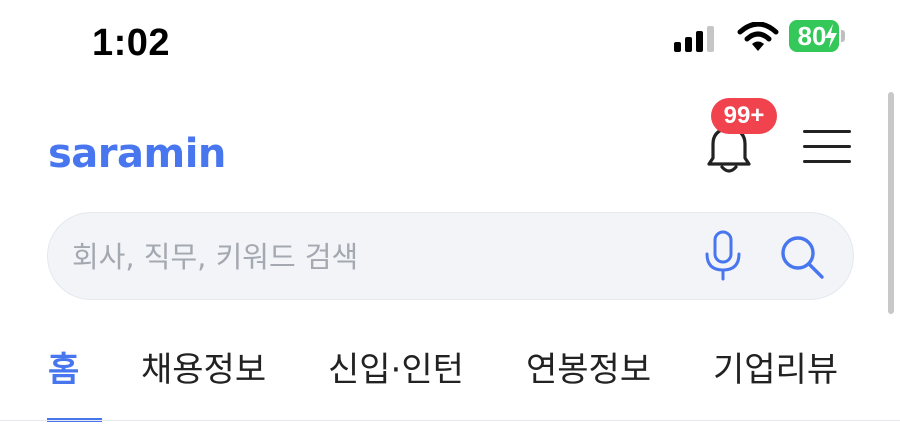 The width and height of the screenshot is (900, 448). I want to click on tab-divider, so click(450, 420).